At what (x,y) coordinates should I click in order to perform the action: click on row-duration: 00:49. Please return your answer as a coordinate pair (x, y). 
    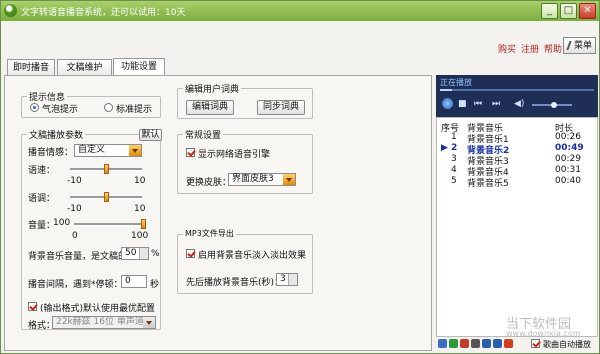
    Looking at the image, I should click on (569, 148).